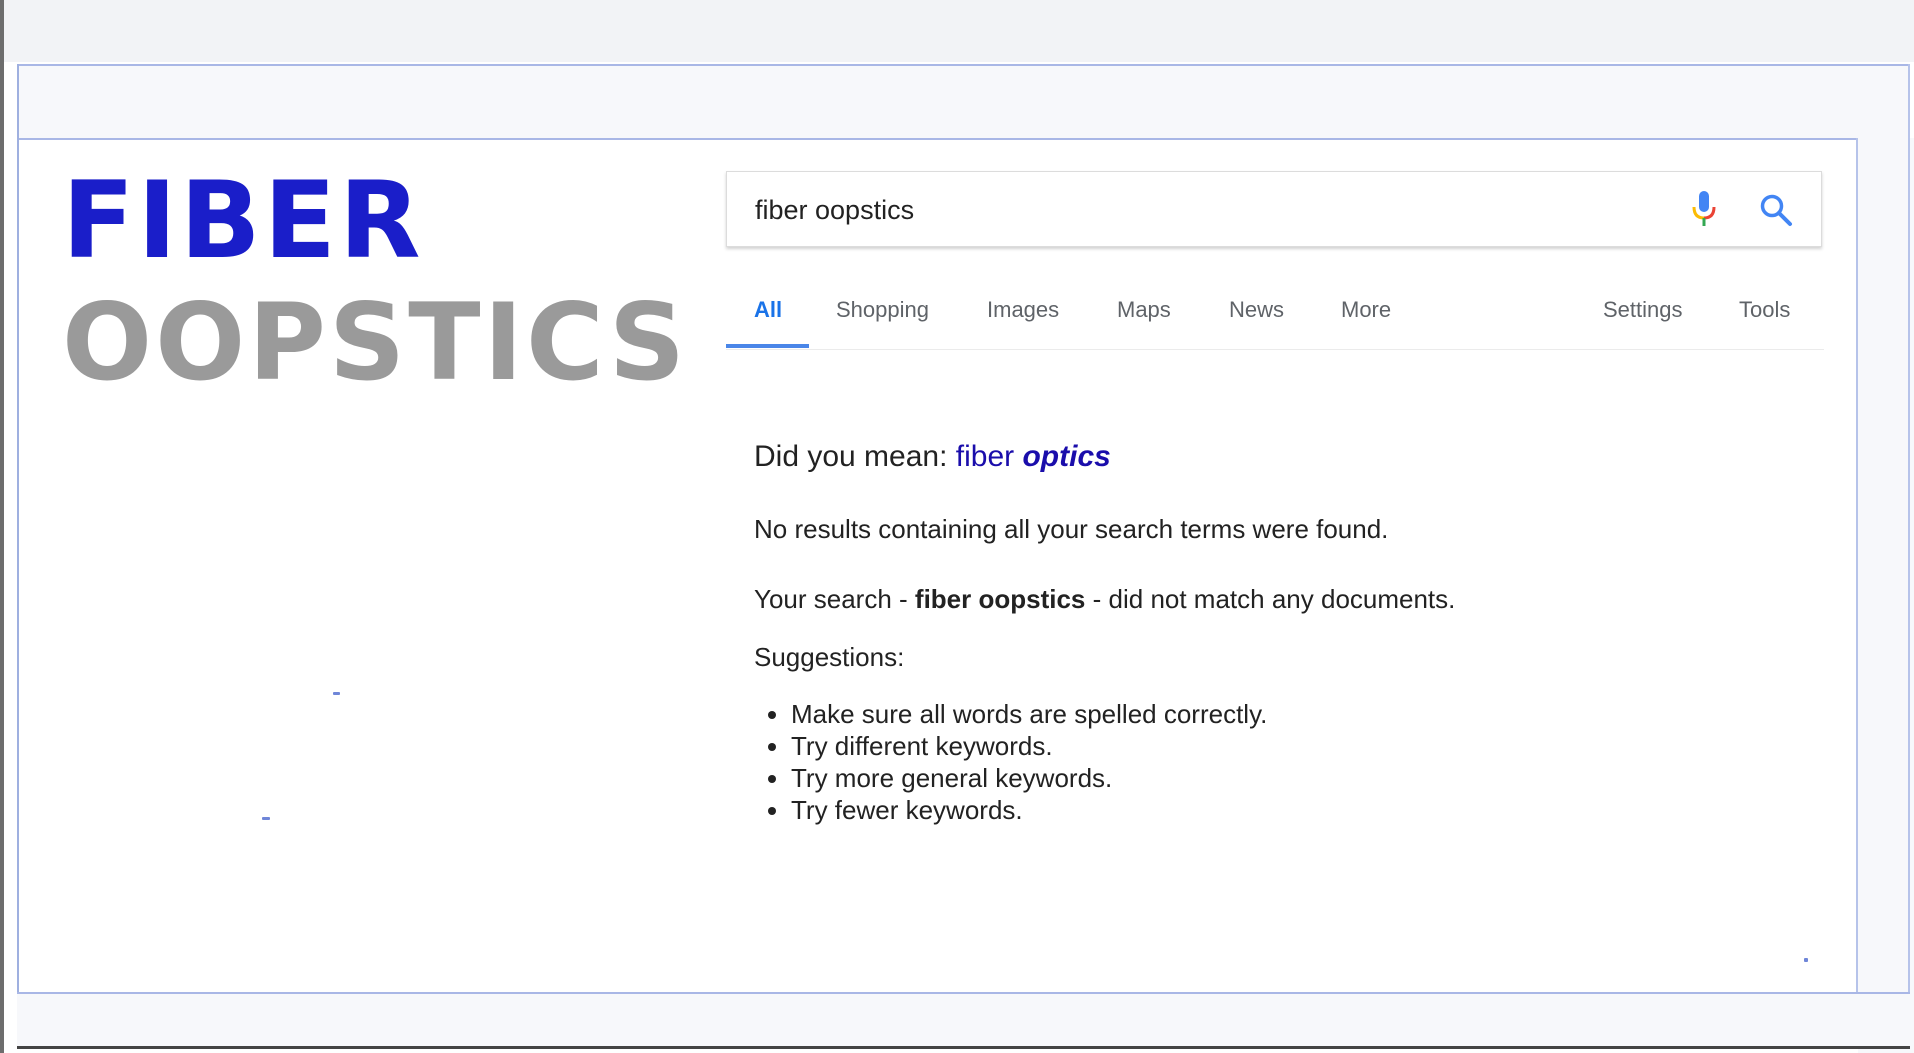 The width and height of the screenshot is (1914, 1053). What do you see at coordinates (1205, 210) in the screenshot?
I see `search-input` at bounding box center [1205, 210].